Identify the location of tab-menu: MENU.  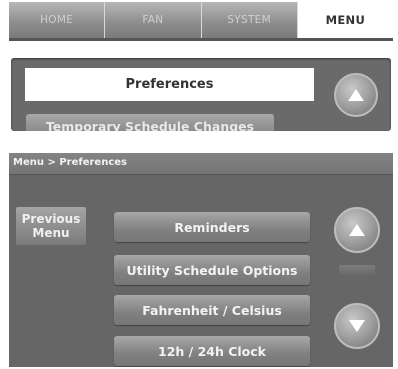
(345, 20).